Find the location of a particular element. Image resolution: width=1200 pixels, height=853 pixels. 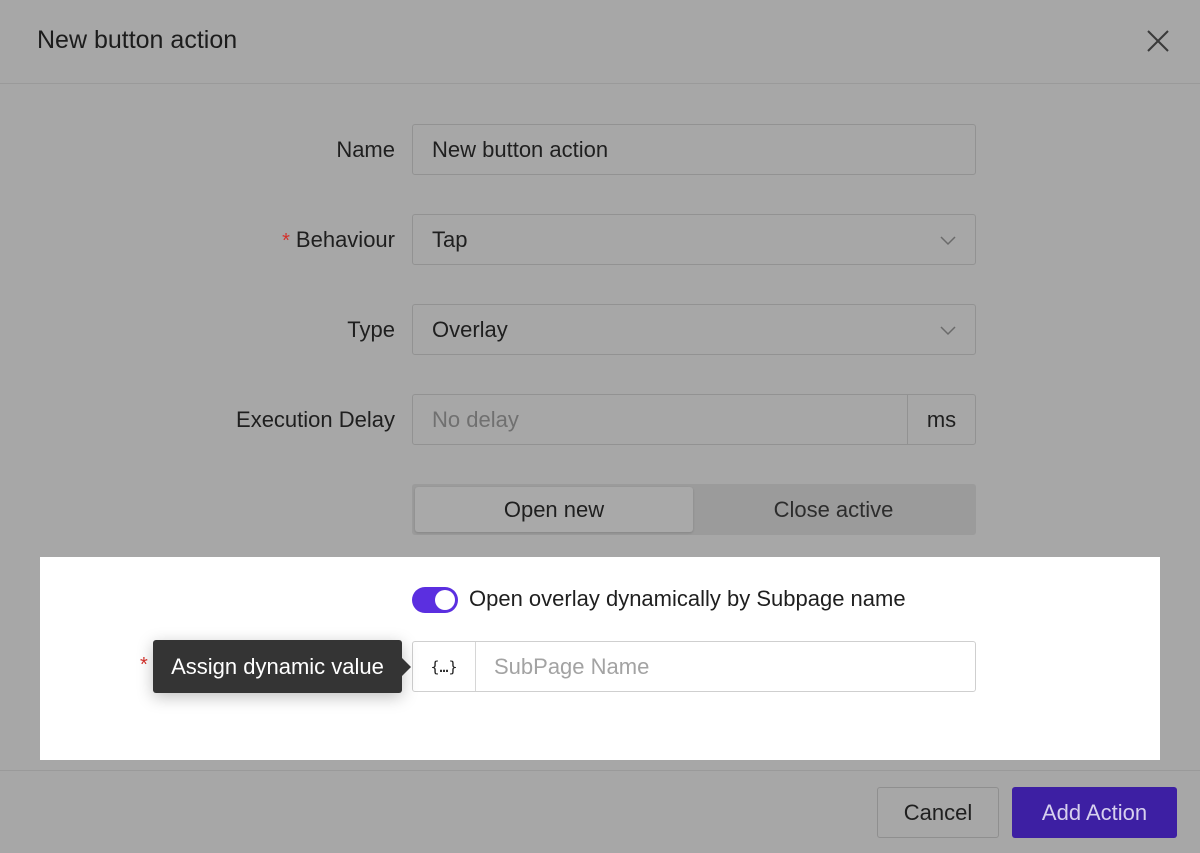

segment-close-active: Close active is located at coordinates (833, 509).